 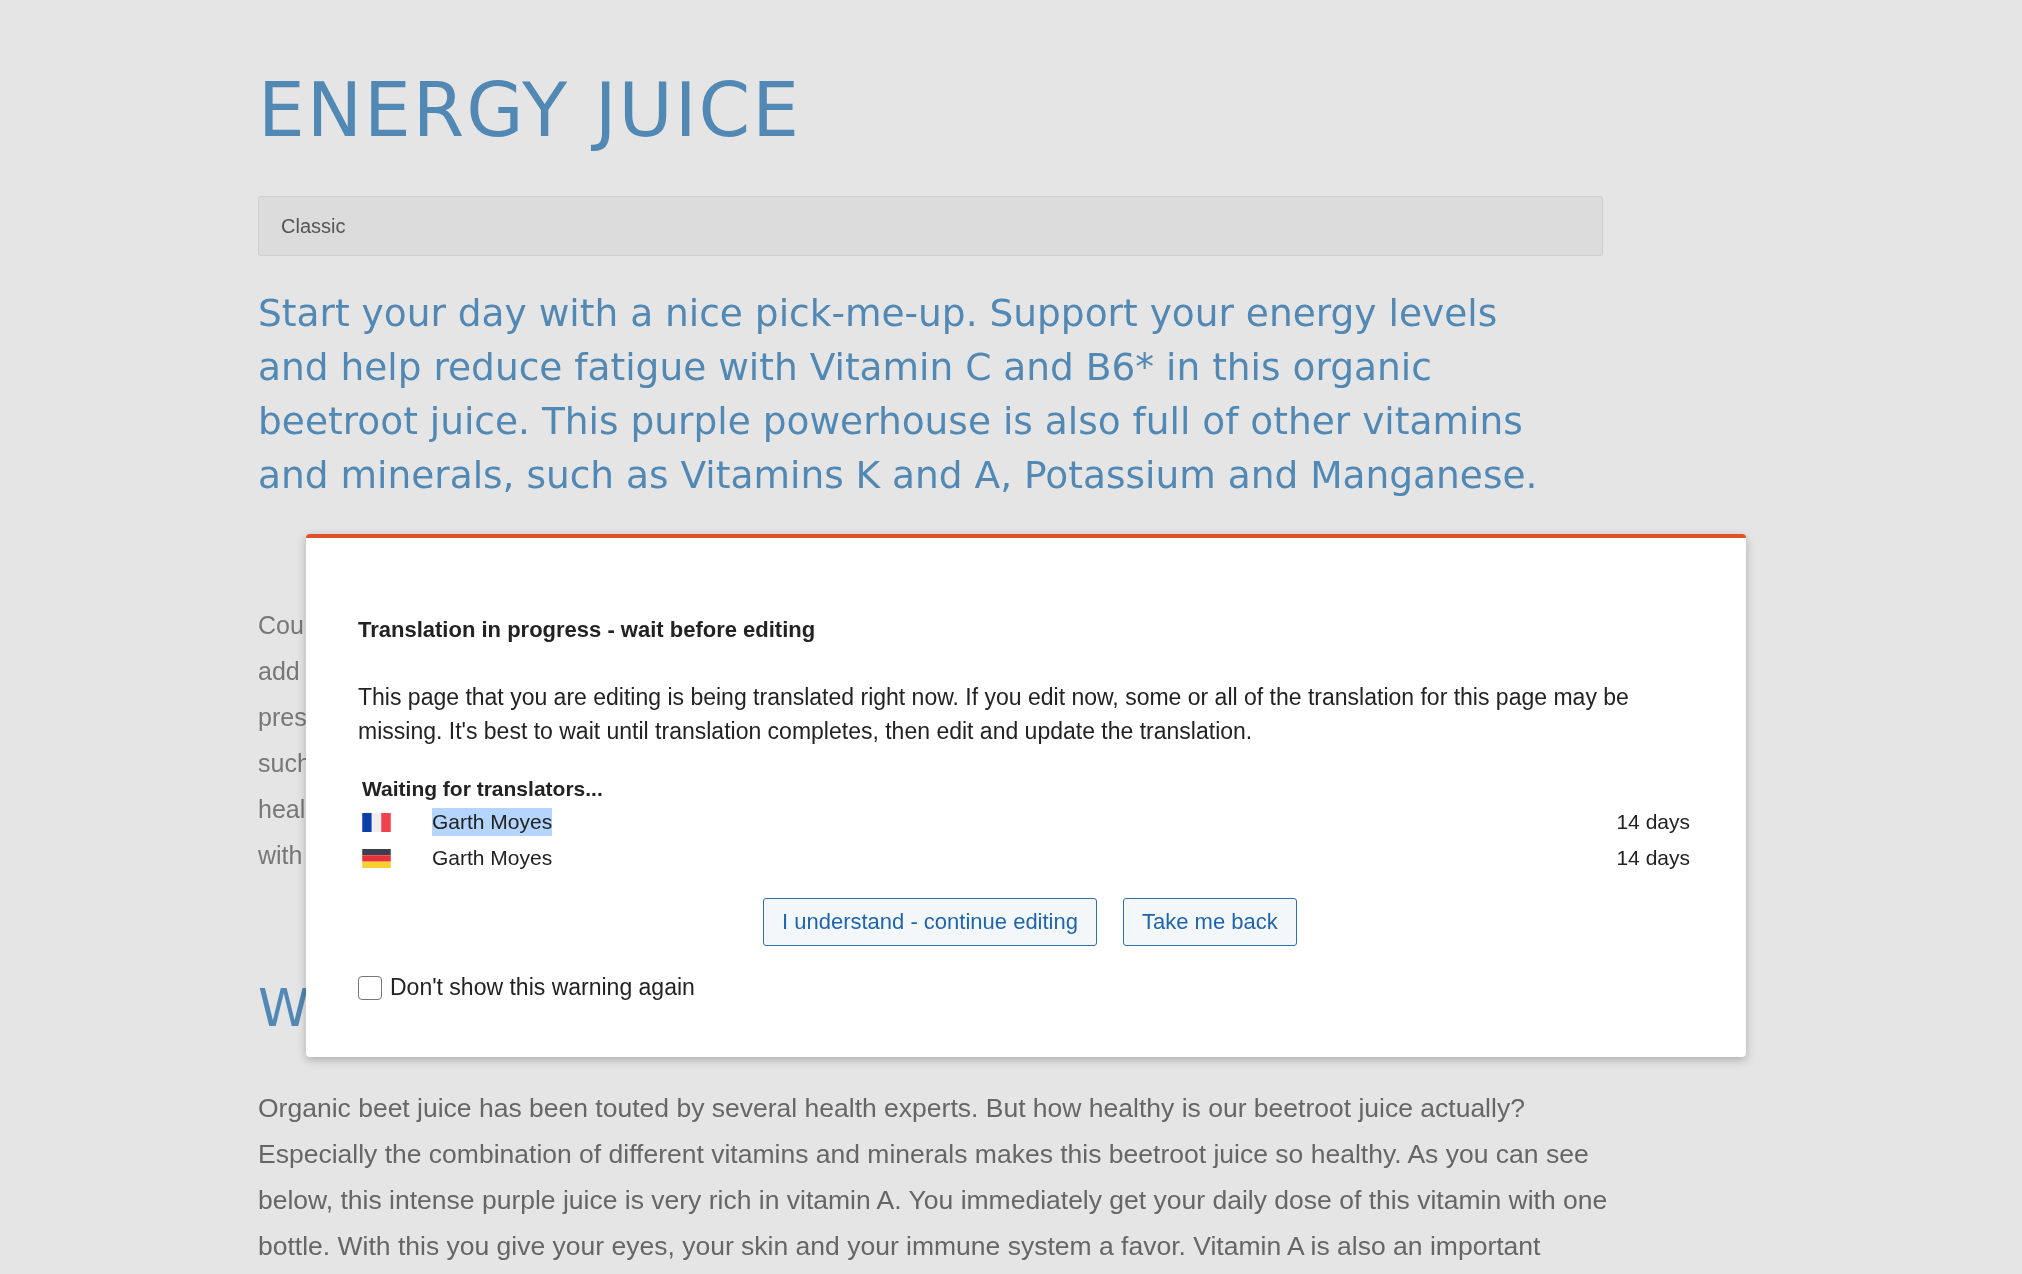 What do you see at coordinates (923, 1154) in the screenshot?
I see `body-text: Especially the combination of different vitamins and minerals makes this beetroot juice so healthy. As you can see` at bounding box center [923, 1154].